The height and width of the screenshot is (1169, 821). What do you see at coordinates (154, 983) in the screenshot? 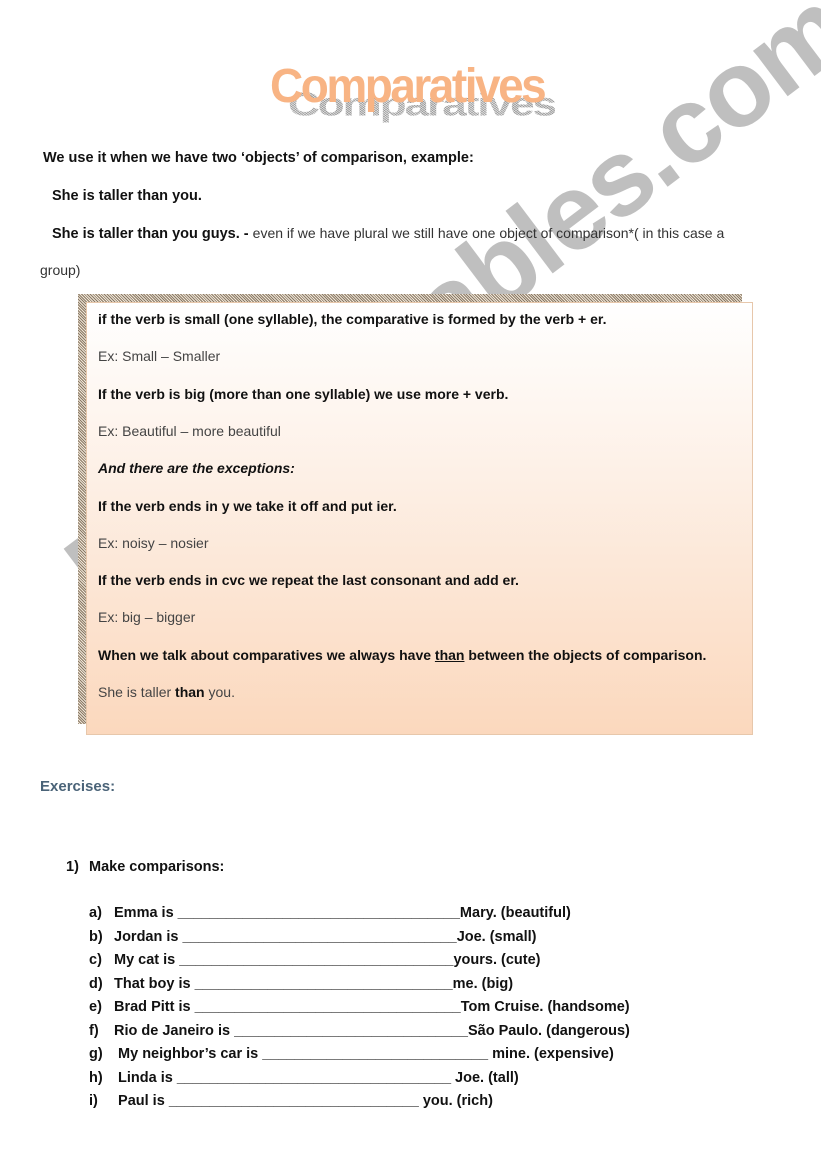
I see `item-start: That boy is` at bounding box center [154, 983].